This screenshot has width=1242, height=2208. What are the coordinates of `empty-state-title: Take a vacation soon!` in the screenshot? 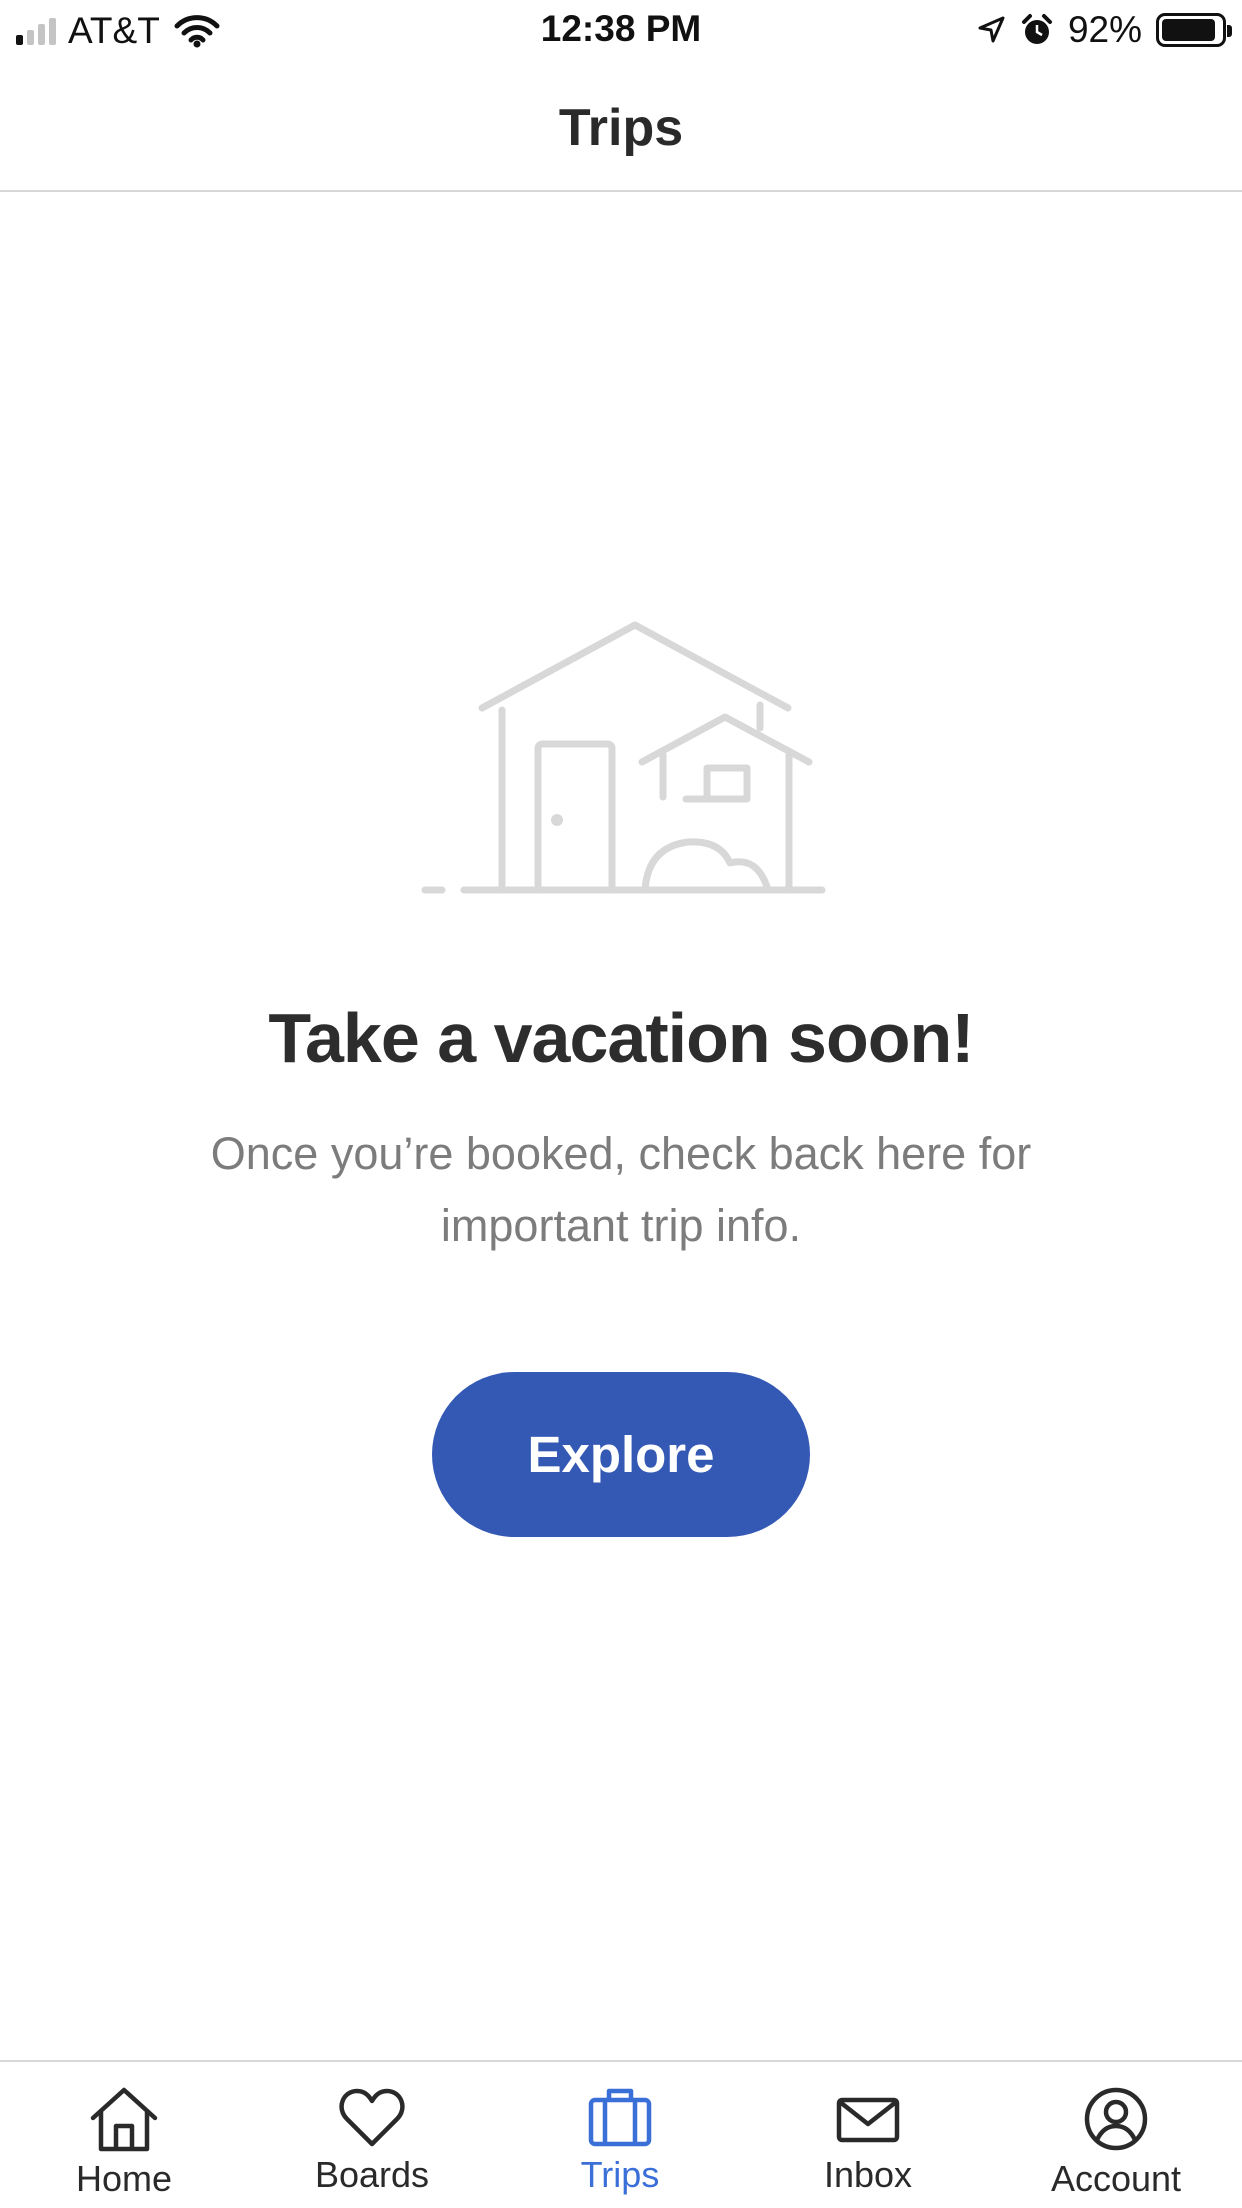 It's located at (621, 1038).